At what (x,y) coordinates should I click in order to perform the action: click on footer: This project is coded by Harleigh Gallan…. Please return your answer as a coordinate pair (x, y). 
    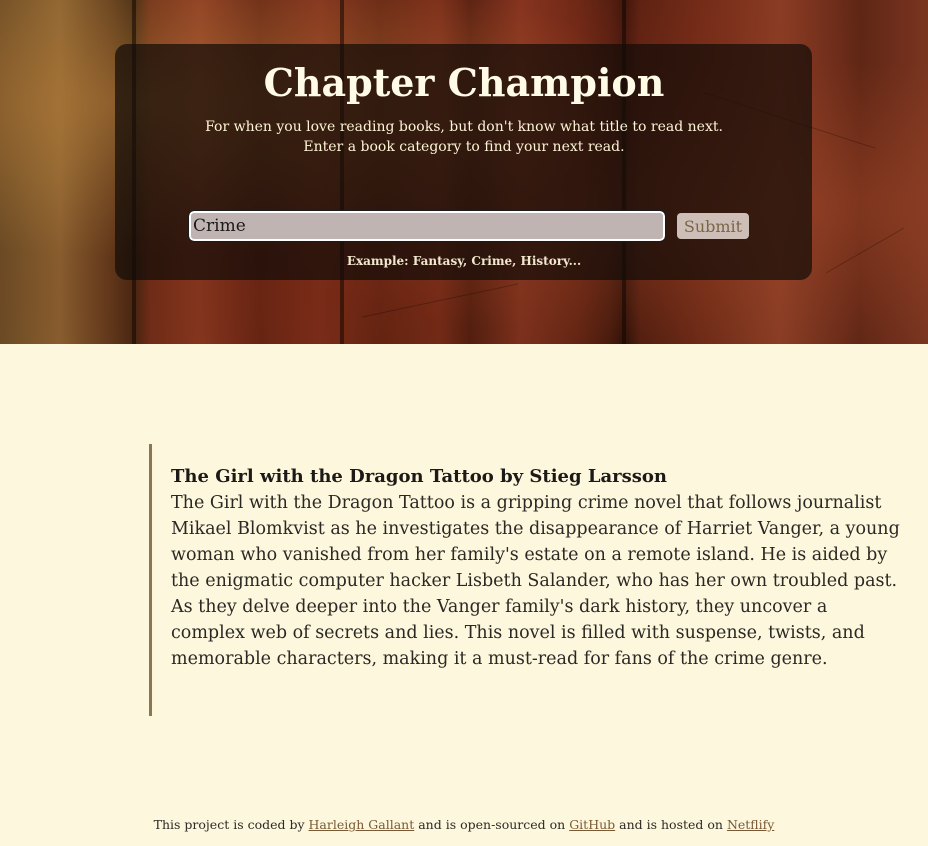
    Looking at the image, I should click on (464, 825).